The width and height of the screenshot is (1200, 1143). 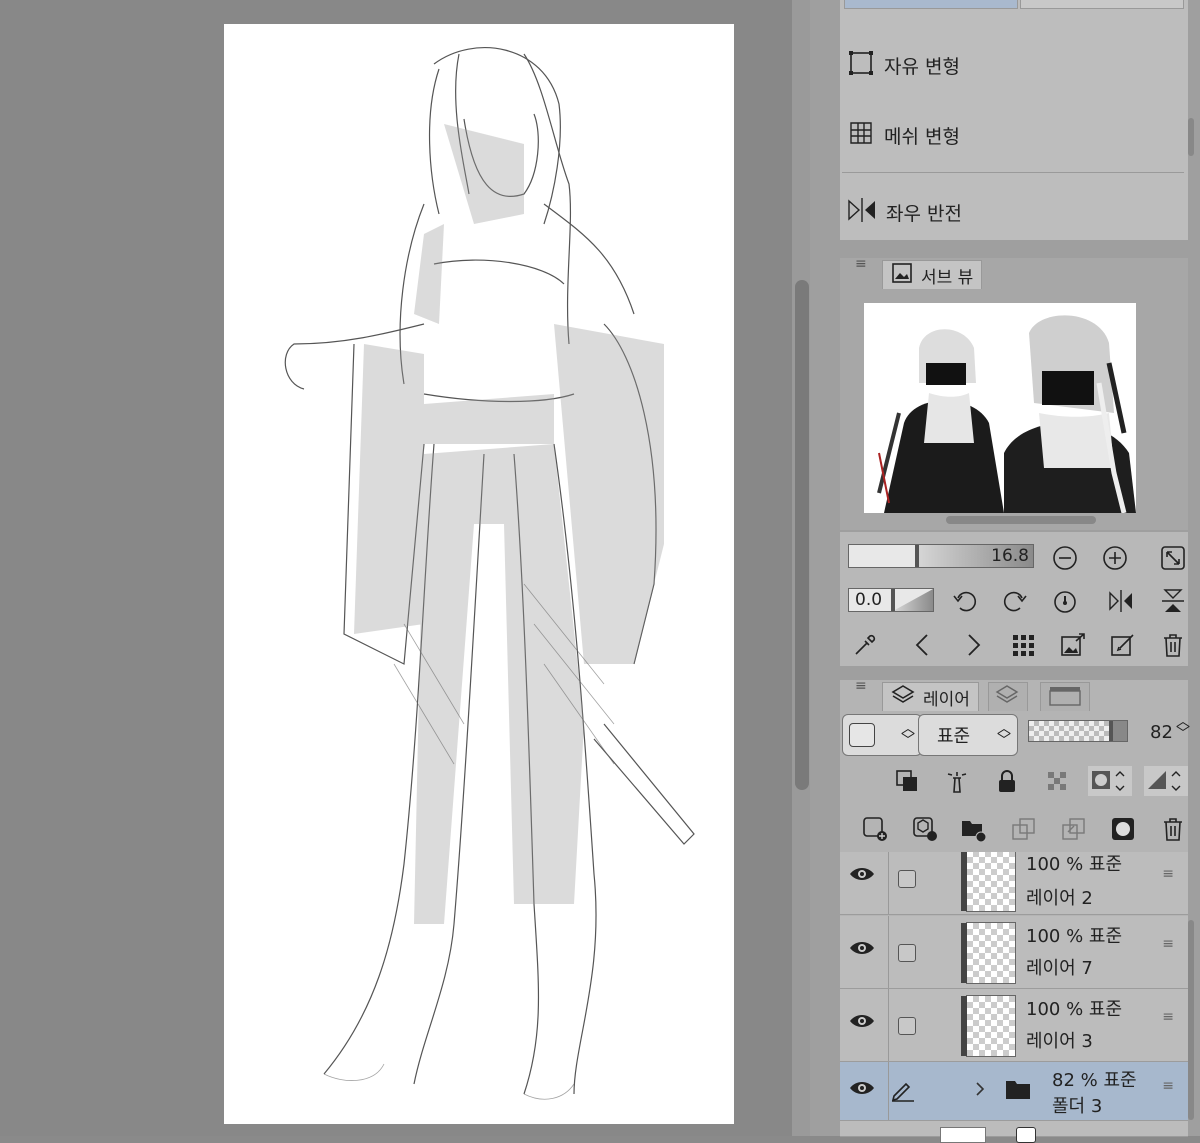 I want to click on grid-view-button, so click(x=1023, y=645).